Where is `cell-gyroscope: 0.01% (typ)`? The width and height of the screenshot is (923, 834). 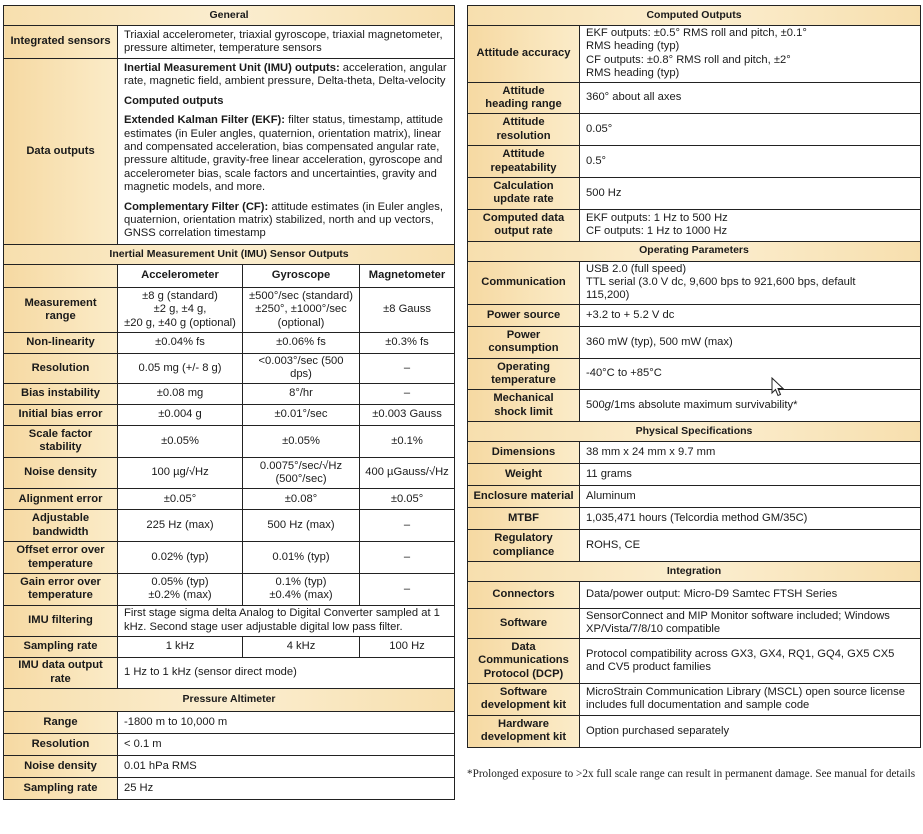
cell-gyroscope: 0.01% (typ) is located at coordinates (301, 558).